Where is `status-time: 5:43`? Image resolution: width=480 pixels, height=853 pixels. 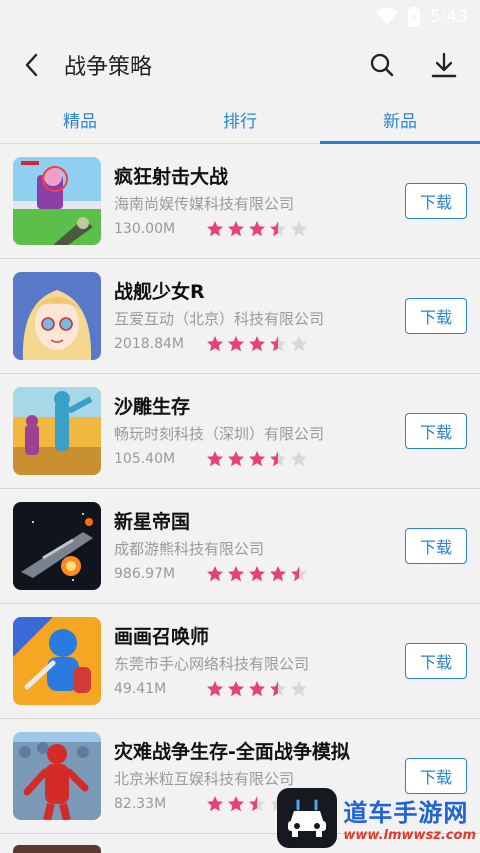 status-time: 5:43 is located at coordinates (448, 17).